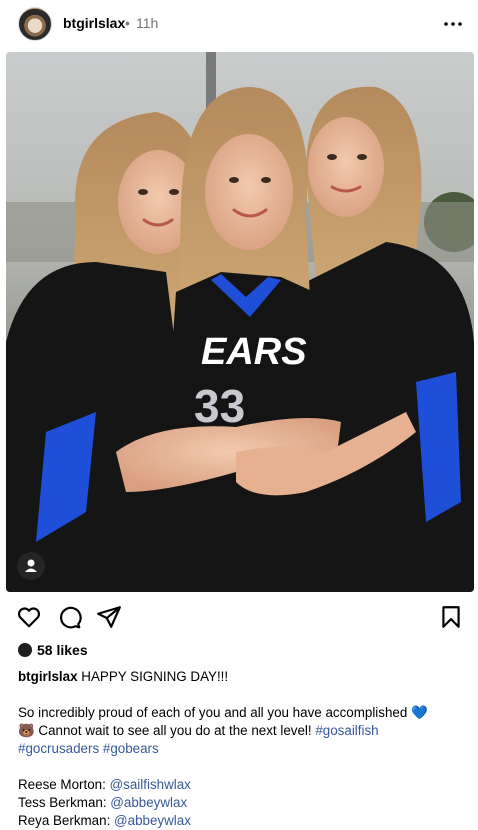 The height and width of the screenshot is (830, 478). Describe the element at coordinates (62, 650) in the screenshot. I see `likes-count: 58 likes` at that location.